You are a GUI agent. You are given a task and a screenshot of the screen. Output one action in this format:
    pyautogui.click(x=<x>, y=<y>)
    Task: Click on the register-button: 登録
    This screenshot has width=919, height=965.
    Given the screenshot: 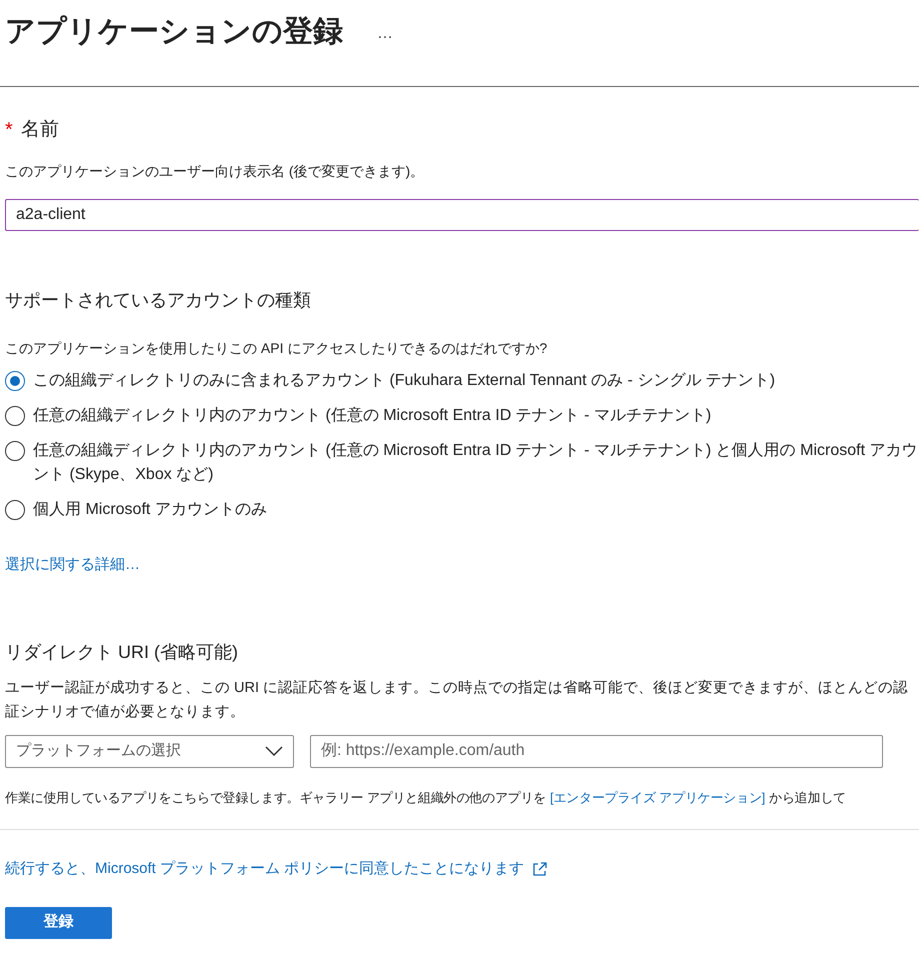 What is the action you would take?
    pyautogui.click(x=58, y=922)
    